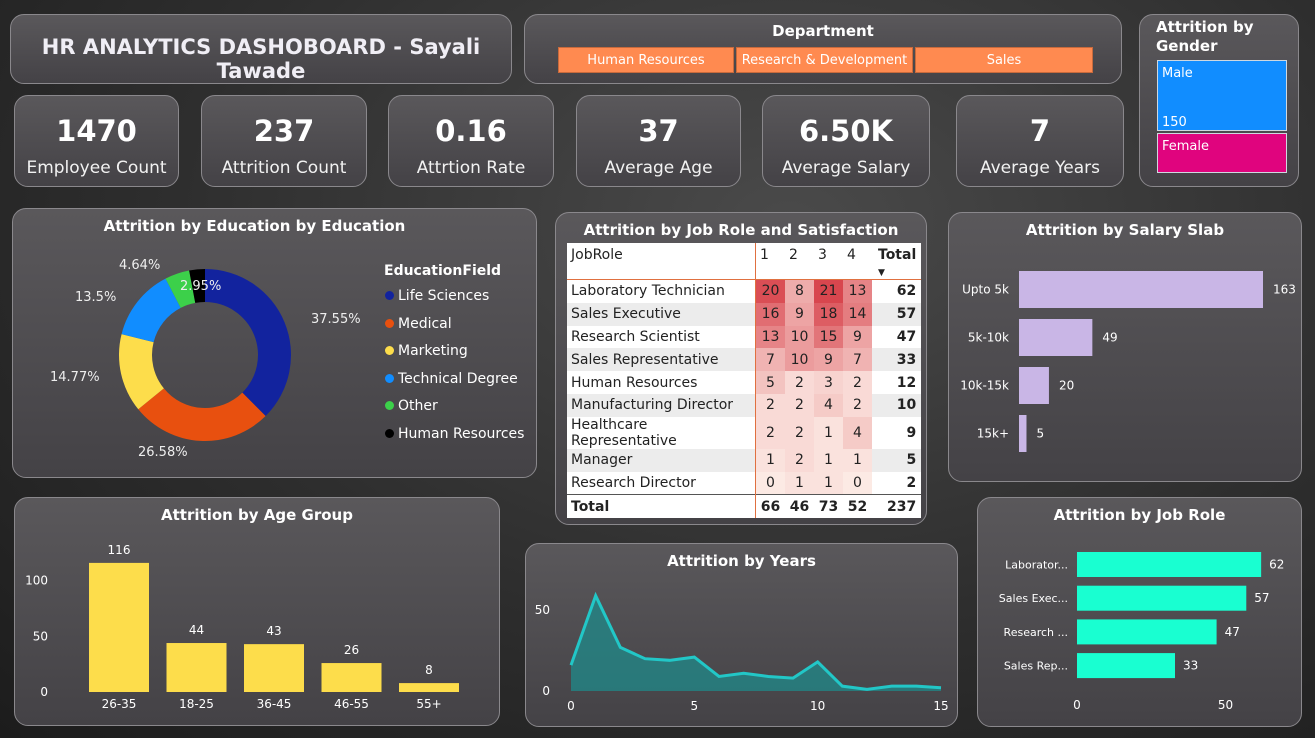 This screenshot has height=738, width=1315. Describe the element at coordinates (988, 338) in the screenshot. I see `salary-category-label: 5k-10k` at that location.